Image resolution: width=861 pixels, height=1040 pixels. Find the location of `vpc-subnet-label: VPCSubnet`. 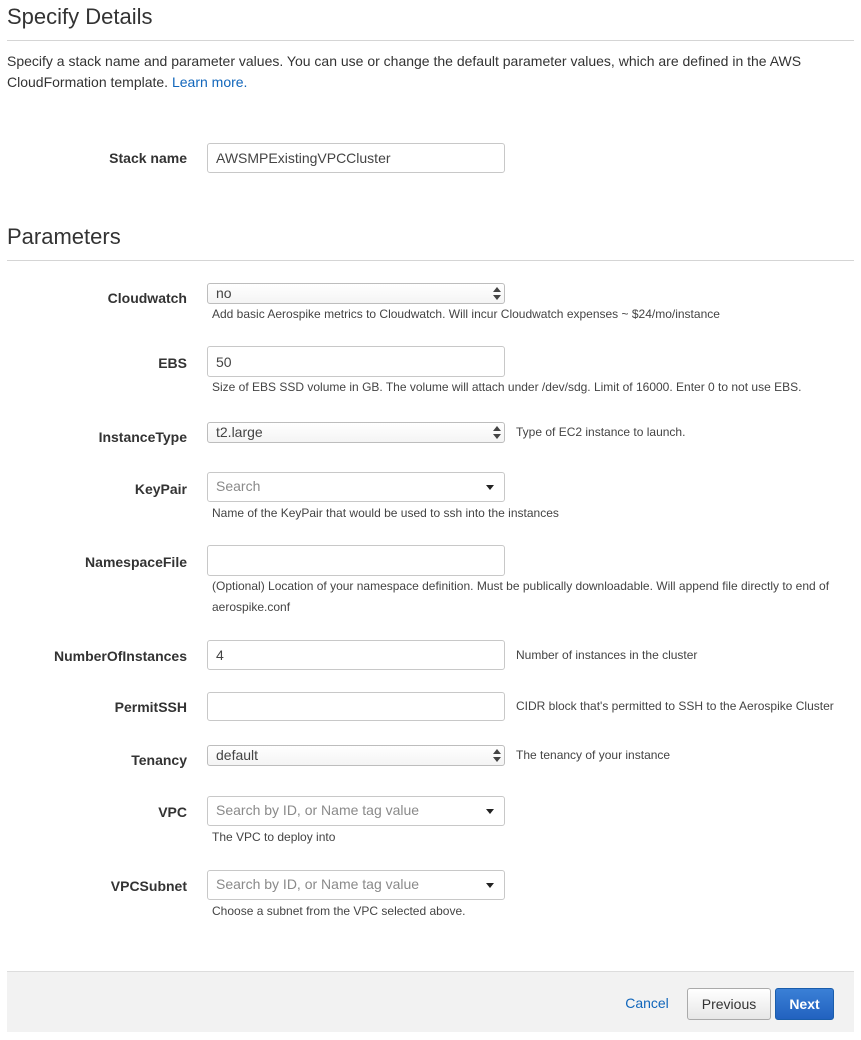

vpc-subnet-label: VPCSubnet is located at coordinates (148, 886).